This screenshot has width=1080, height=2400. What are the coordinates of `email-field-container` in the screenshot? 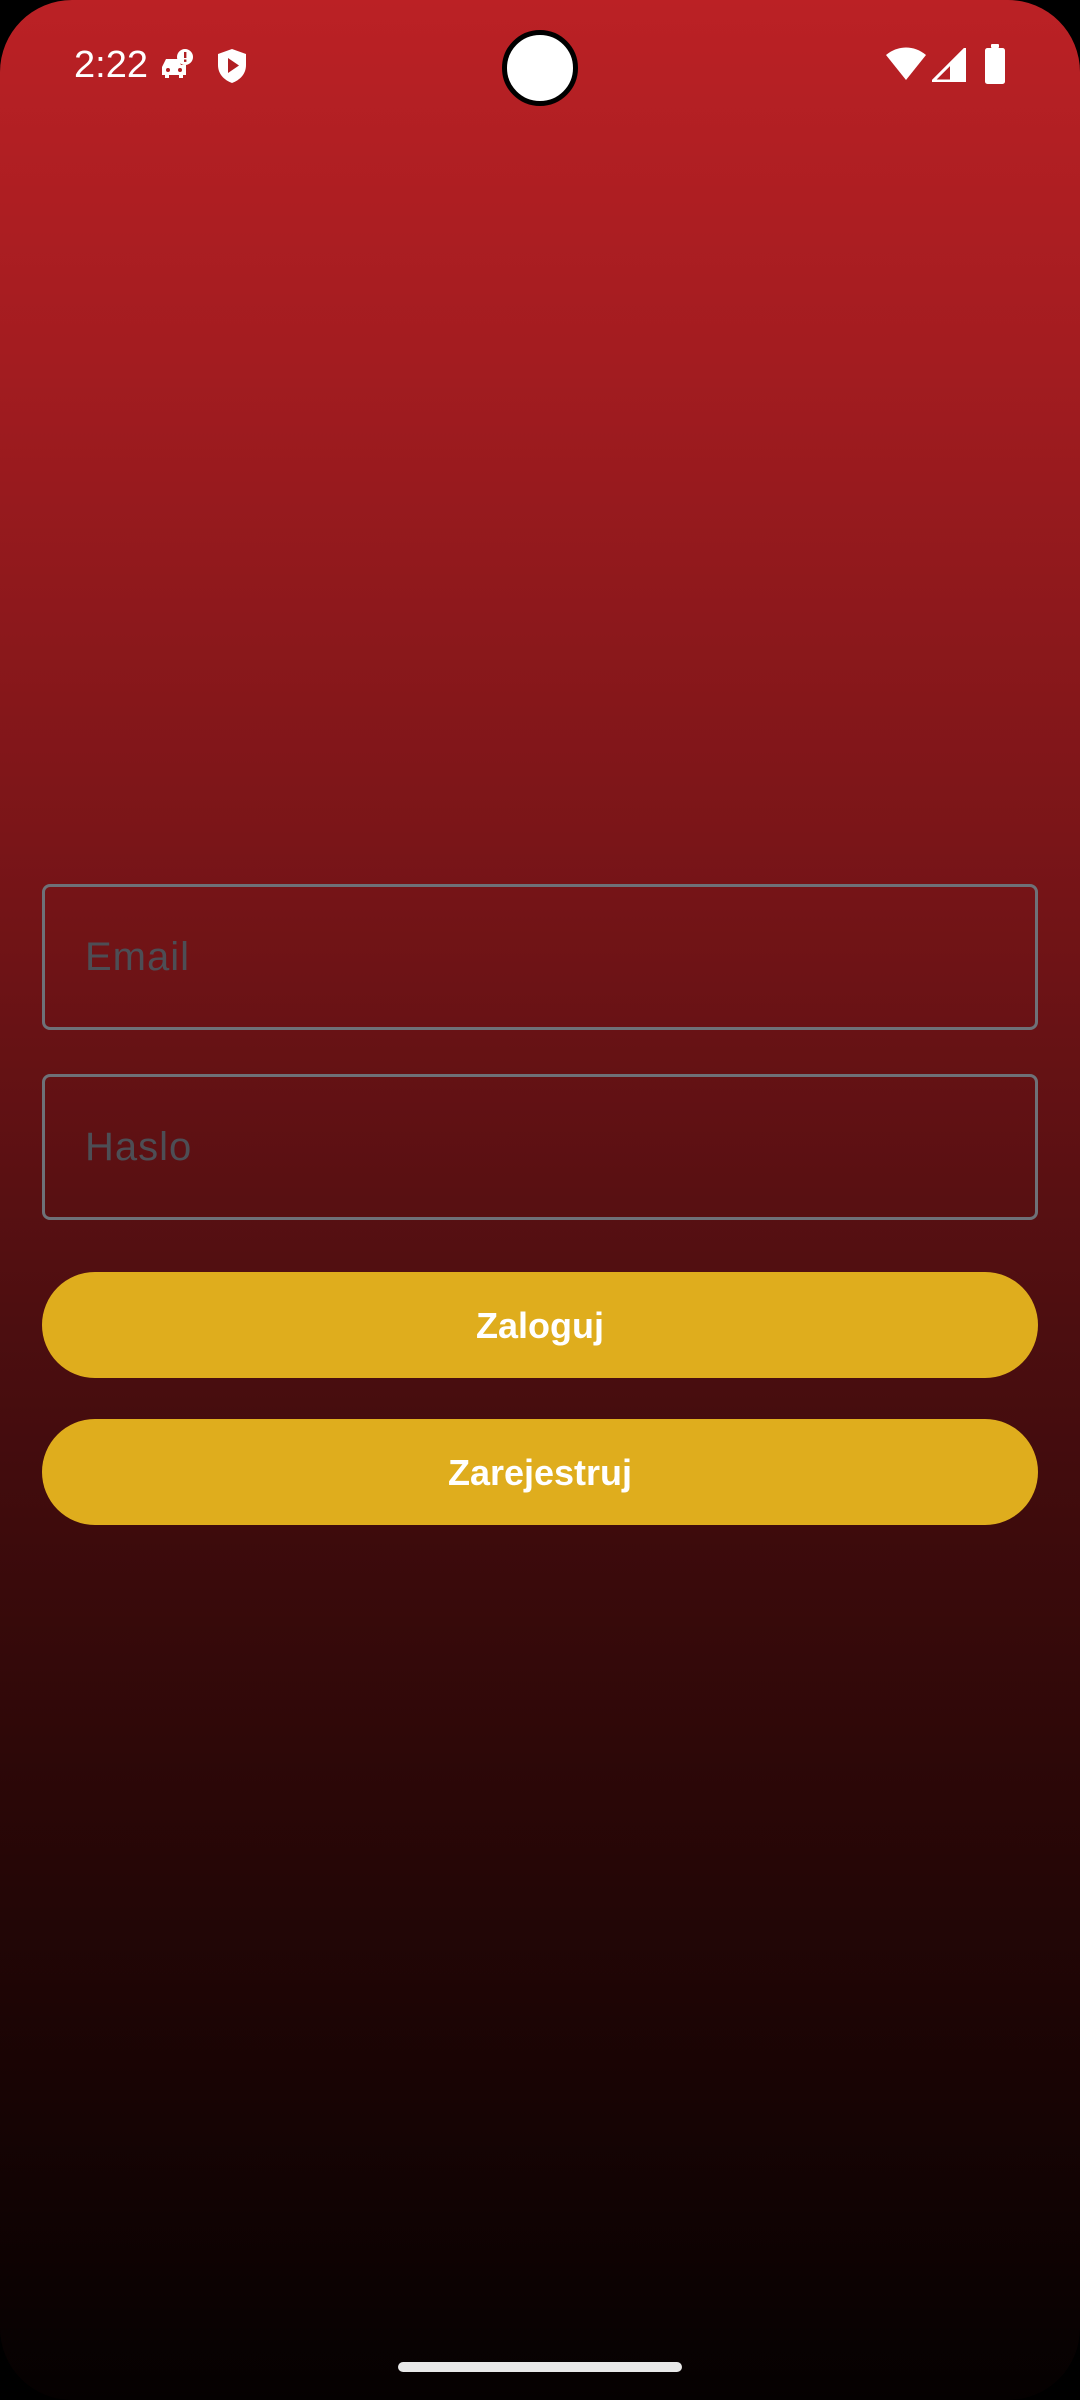 It's located at (540, 957).